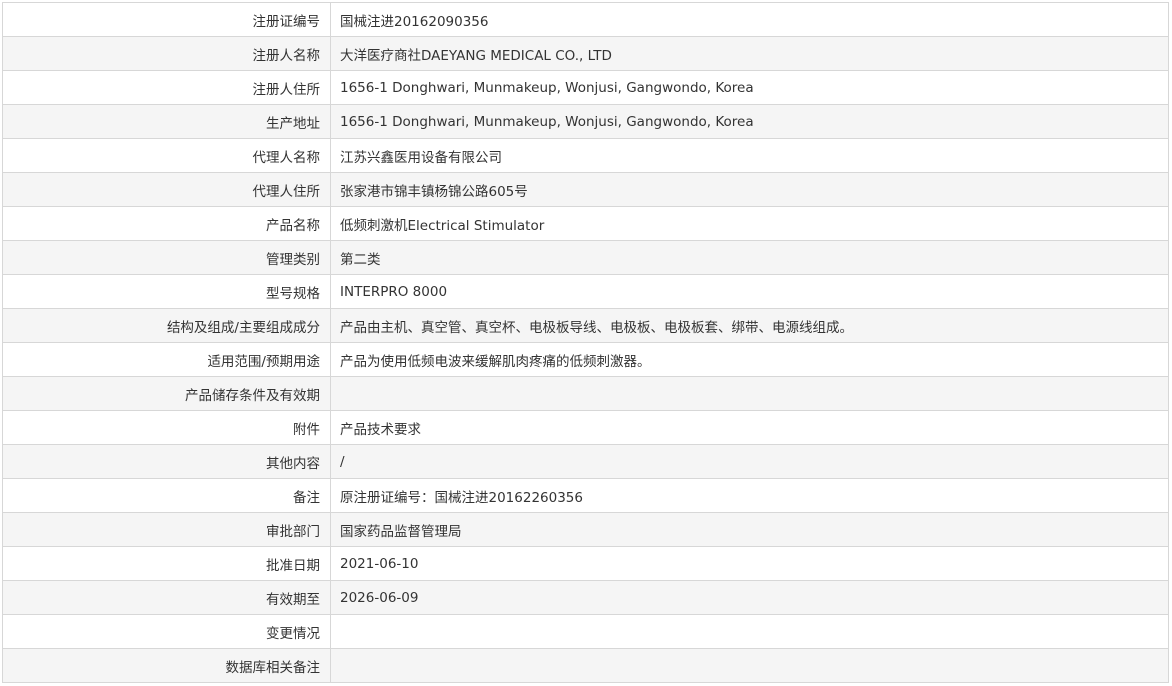 This screenshot has width=1172, height=686. I want to click on table-row: 附件 产品技术要求, so click(585, 427).